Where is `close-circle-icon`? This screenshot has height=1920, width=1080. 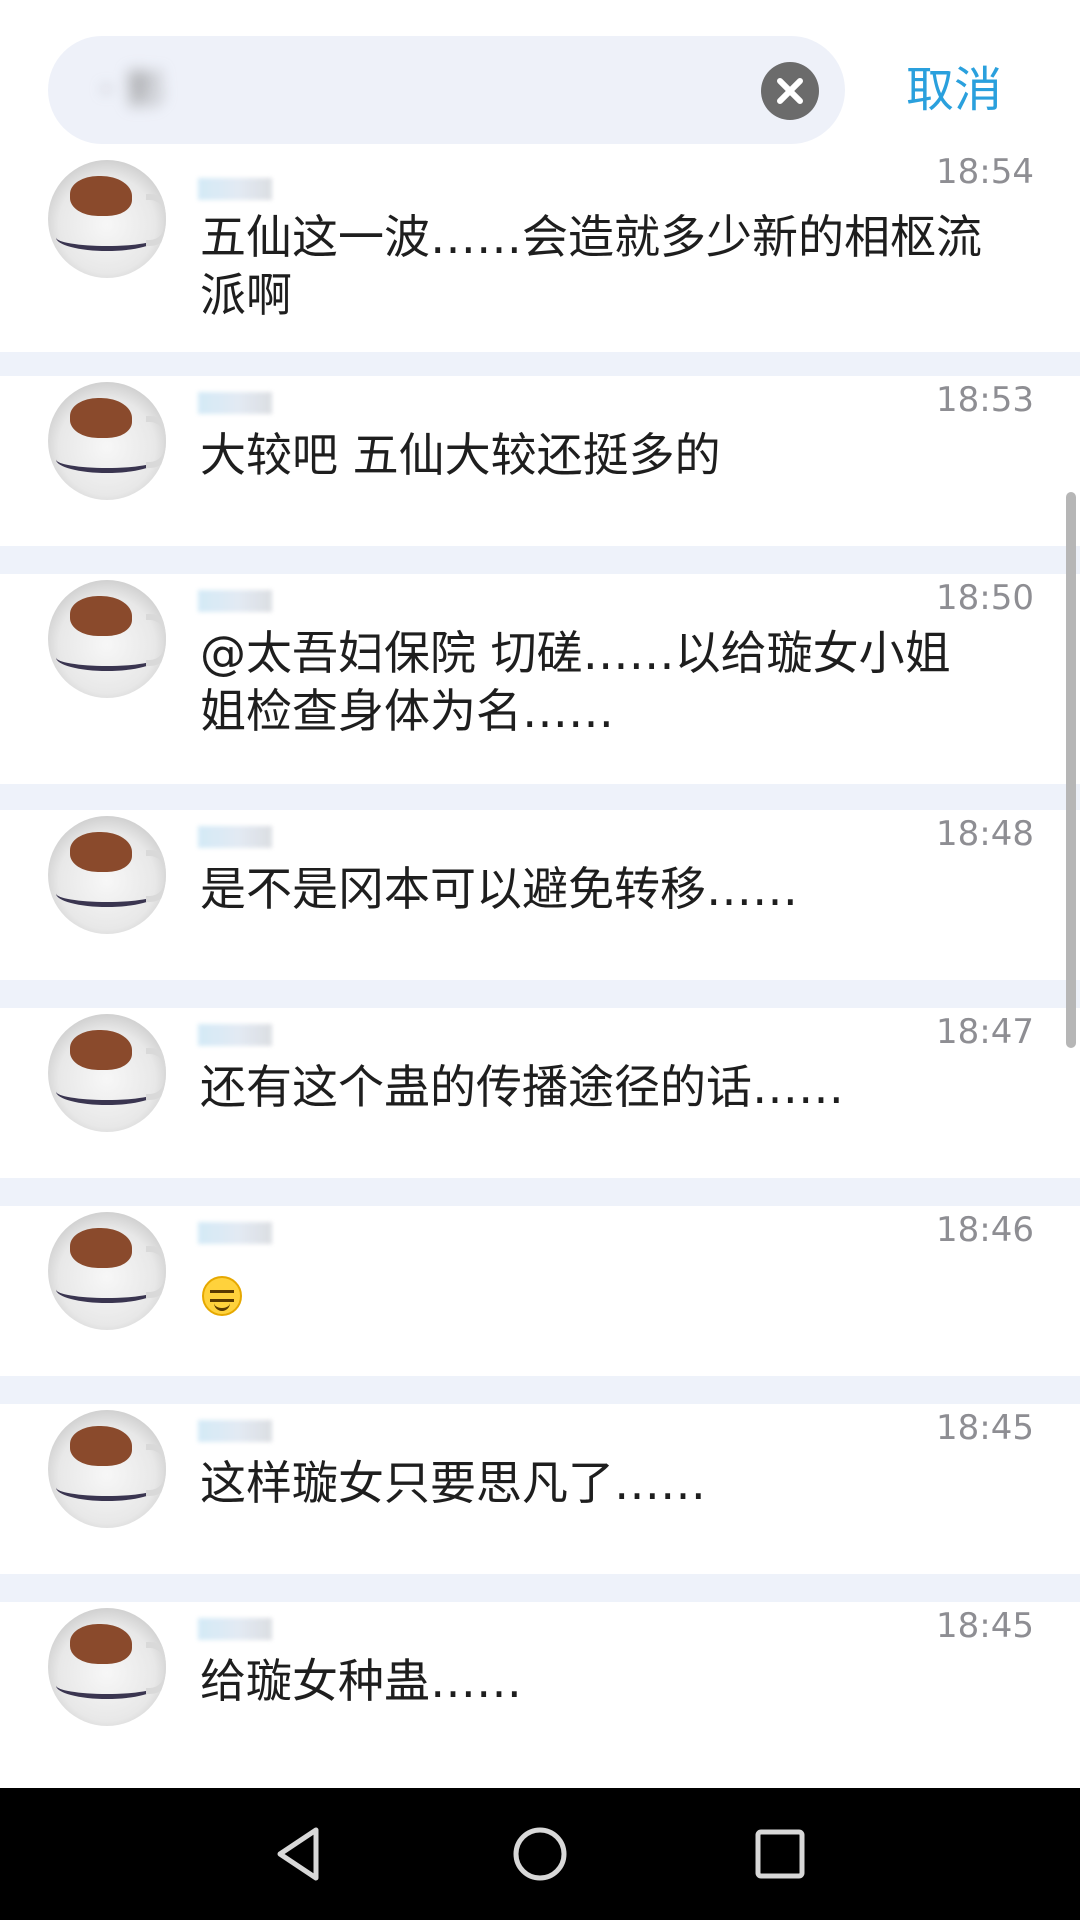 close-circle-icon is located at coordinates (790, 91).